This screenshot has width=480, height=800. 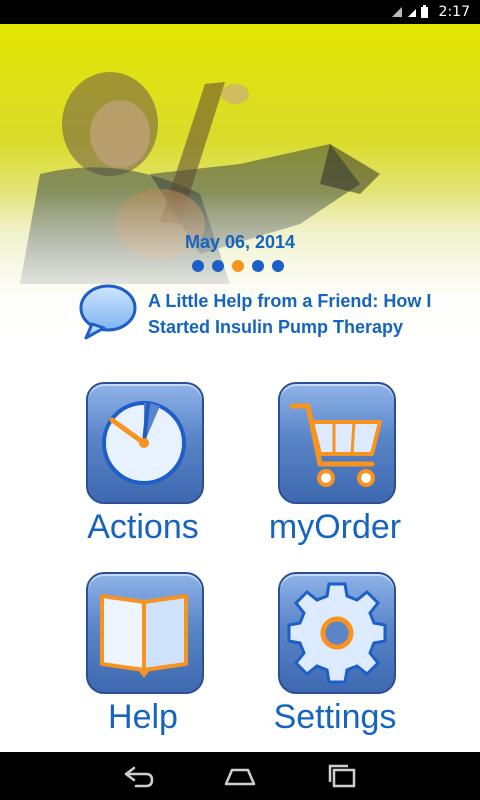 I want to click on help-label: Help, so click(x=143, y=717).